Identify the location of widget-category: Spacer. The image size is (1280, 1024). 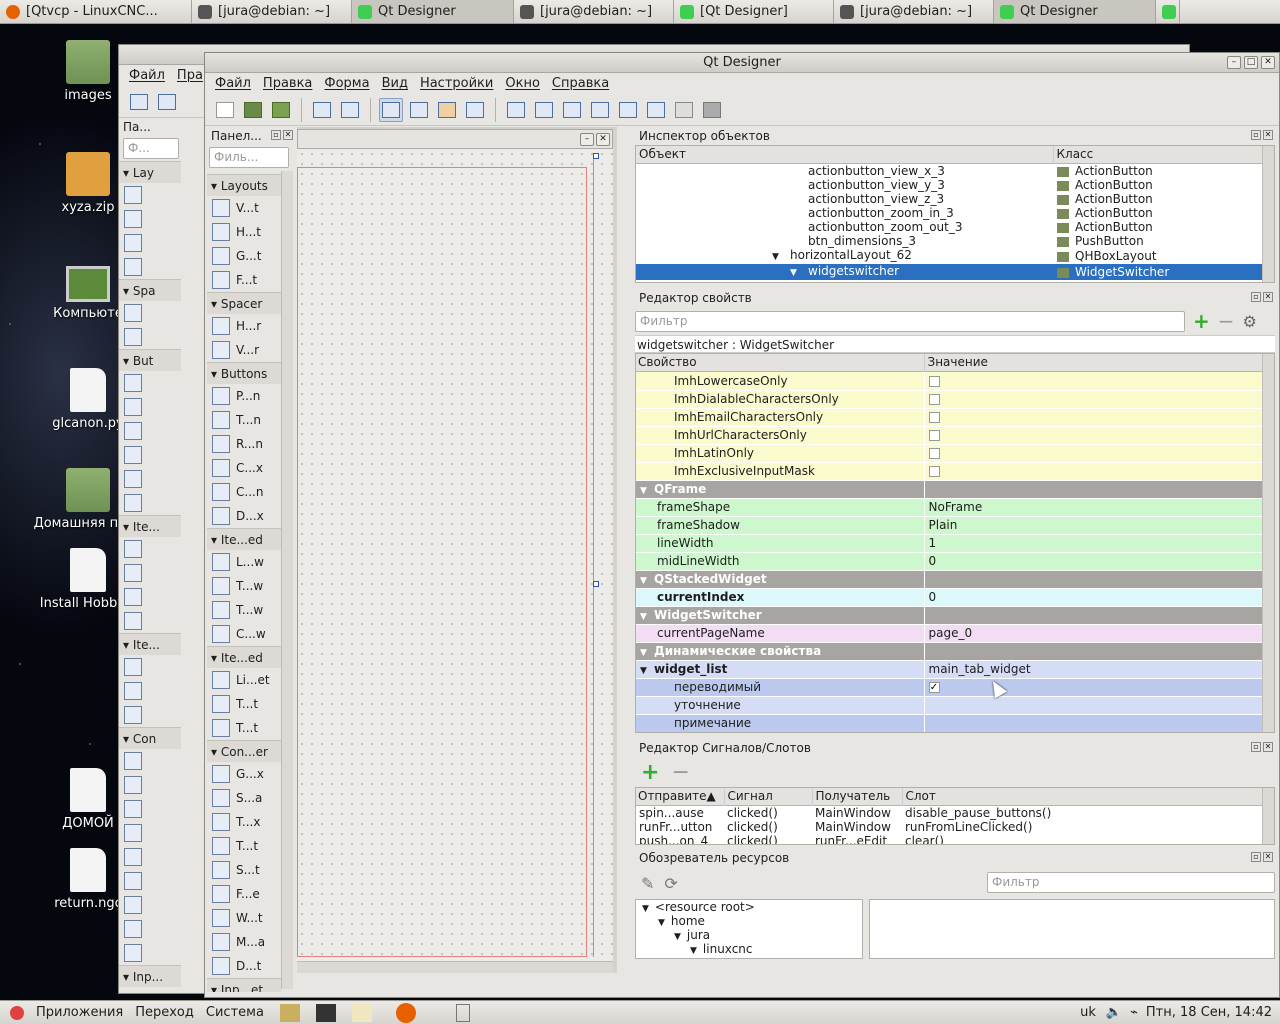
(244, 303).